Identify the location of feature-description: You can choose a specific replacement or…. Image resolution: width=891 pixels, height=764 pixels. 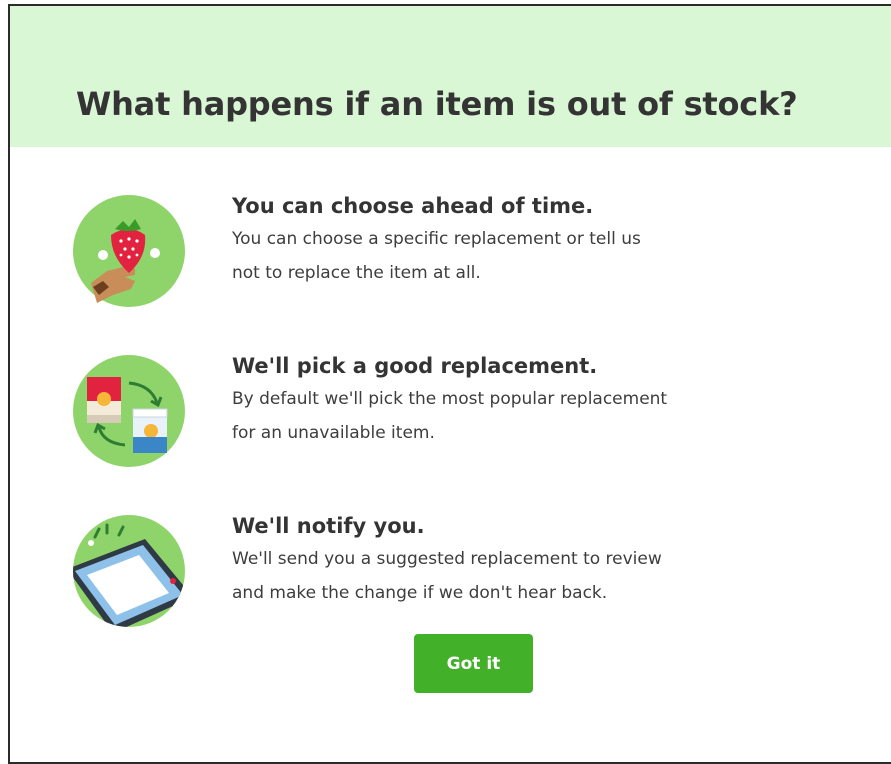
(542, 256).